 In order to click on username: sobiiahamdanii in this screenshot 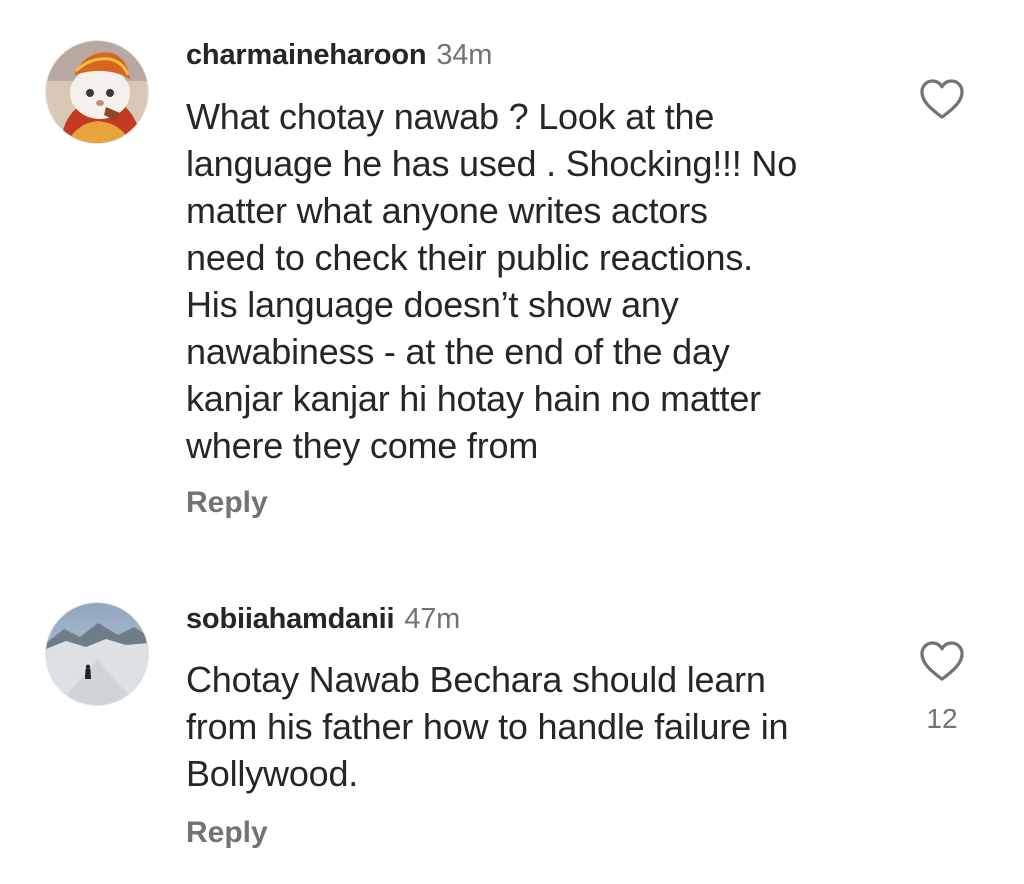, I will do `click(290, 619)`.